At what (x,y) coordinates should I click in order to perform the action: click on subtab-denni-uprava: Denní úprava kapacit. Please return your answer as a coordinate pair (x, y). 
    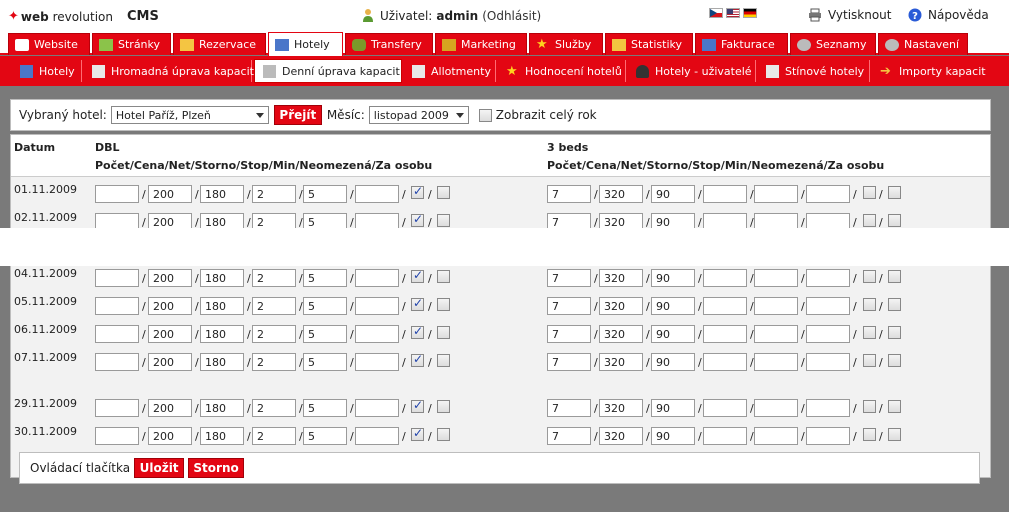
    Looking at the image, I should click on (328, 71).